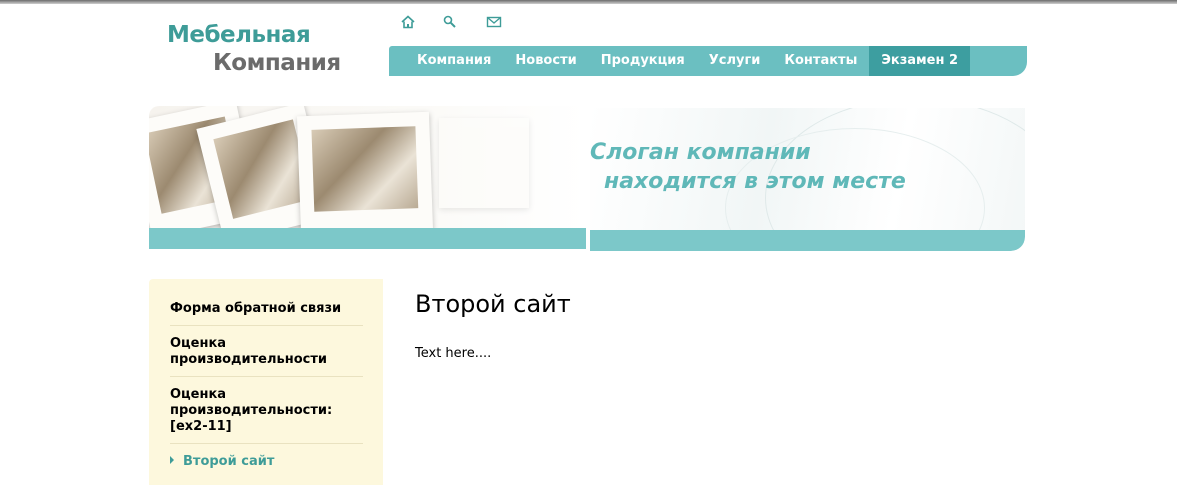 The width and height of the screenshot is (1177, 504). What do you see at coordinates (239, 35) in the screenshot?
I see `logo-line-1: Мебельная` at bounding box center [239, 35].